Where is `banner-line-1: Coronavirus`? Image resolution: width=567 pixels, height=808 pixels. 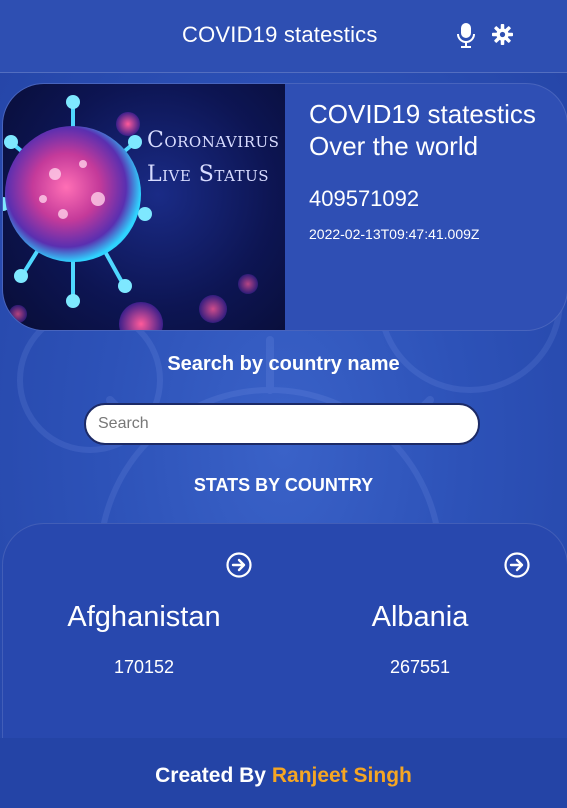 banner-line-1: Coronavirus is located at coordinates (213, 140).